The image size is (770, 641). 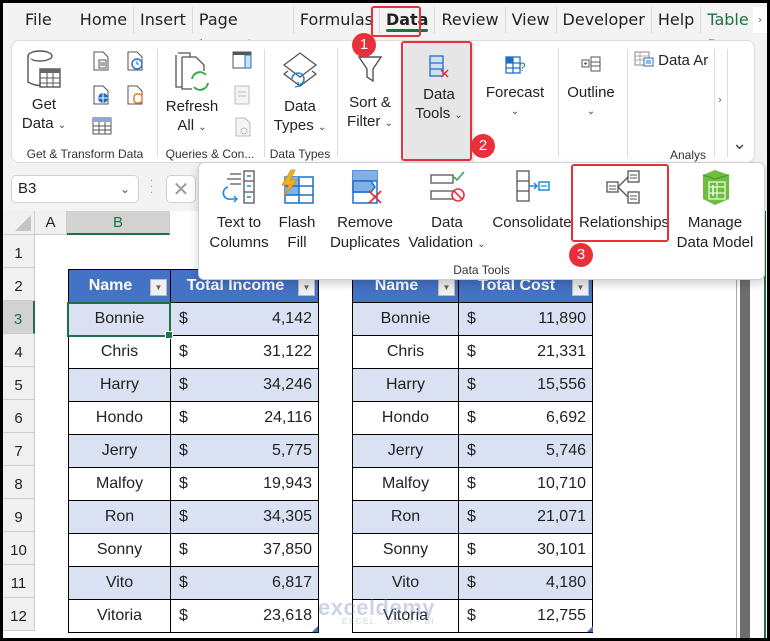 What do you see at coordinates (44, 92) in the screenshot?
I see `get-data-button: Get Data ⌄` at bounding box center [44, 92].